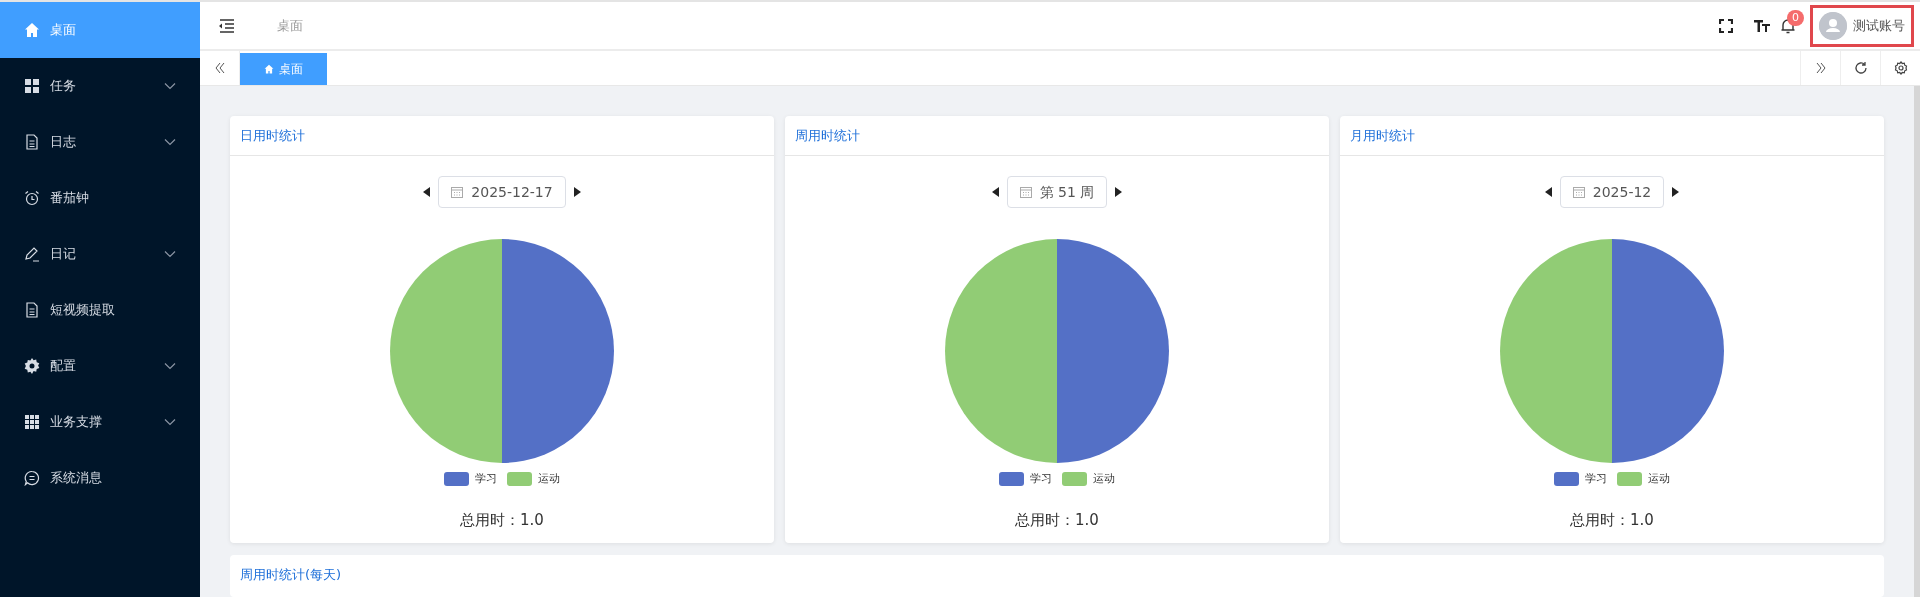  What do you see at coordinates (32, 422) in the screenshot?
I see `apps-grid-icon` at bounding box center [32, 422].